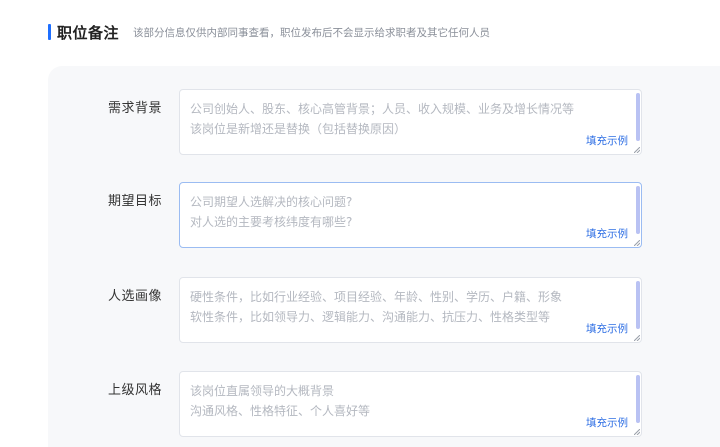 The width and height of the screenshot is (720, 447). What do you see at coordinates (370, 317) in the screenshot?
I see `candidate-profile-placeholder-line2: 软性条件，比如领导力、逻辑能力、沟通能力、抗压力、性格类型等` at bounding box center [370, 317].